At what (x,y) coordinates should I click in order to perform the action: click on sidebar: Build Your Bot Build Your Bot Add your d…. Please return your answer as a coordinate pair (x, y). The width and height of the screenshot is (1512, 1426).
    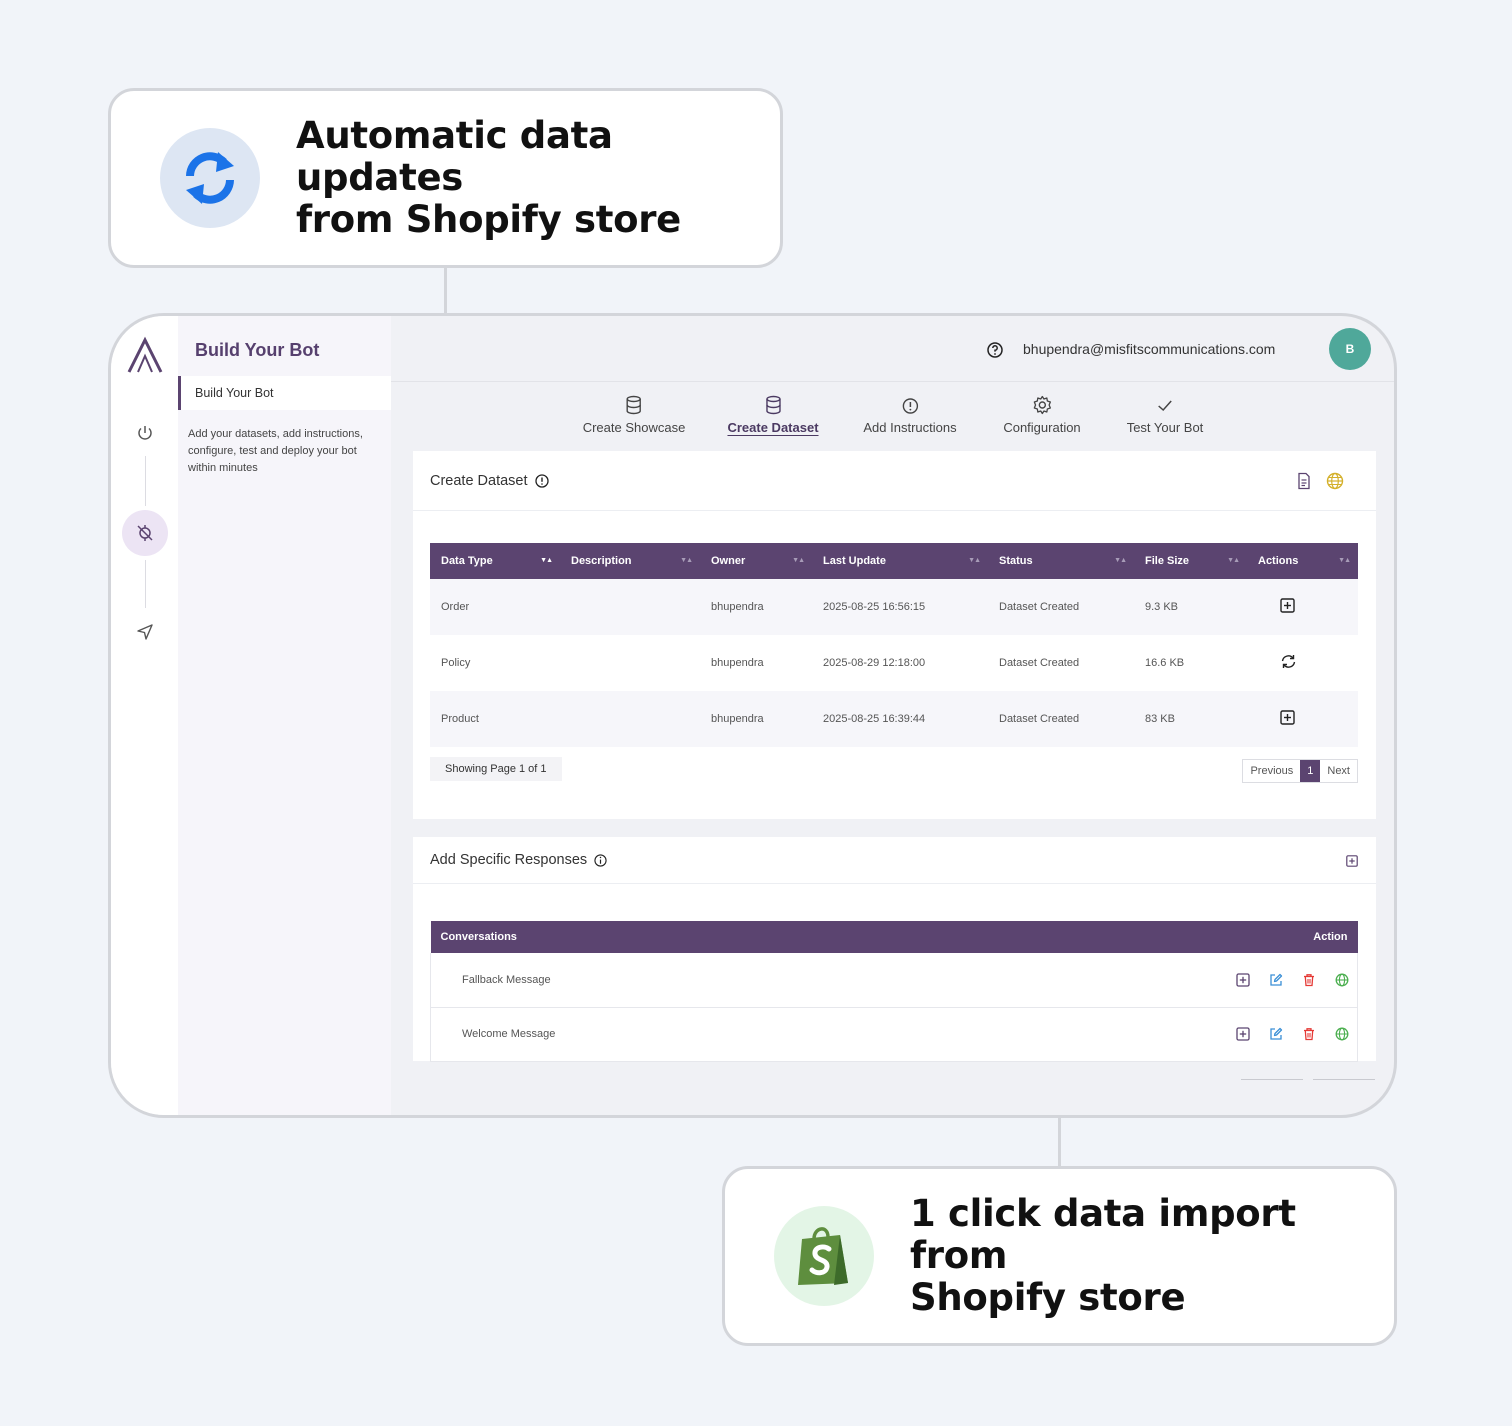
    Looking at the image, I should click on (284, 715).